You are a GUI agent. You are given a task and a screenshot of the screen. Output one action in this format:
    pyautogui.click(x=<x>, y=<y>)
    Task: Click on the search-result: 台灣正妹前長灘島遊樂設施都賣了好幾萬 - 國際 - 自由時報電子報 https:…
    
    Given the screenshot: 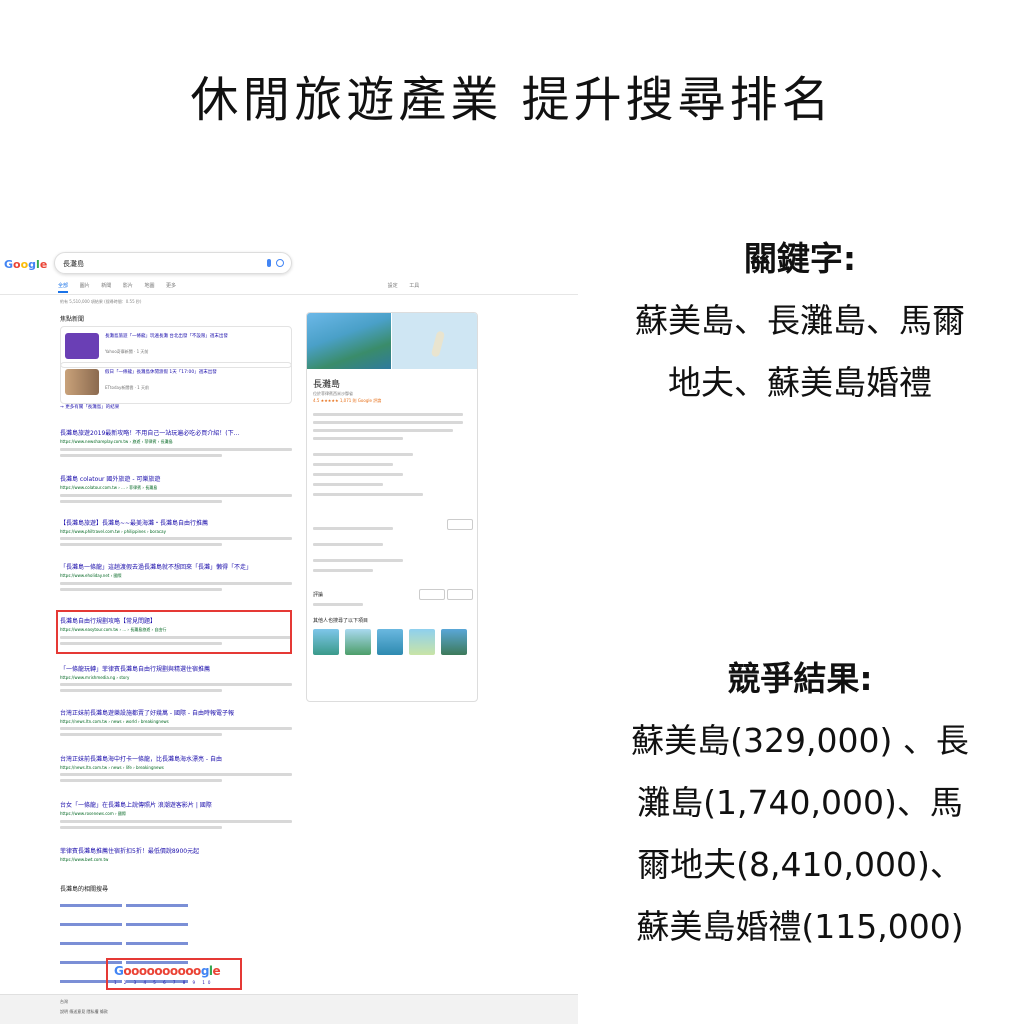 What is the action you would take?
    pyautogui.click(x=176, y=722)
    